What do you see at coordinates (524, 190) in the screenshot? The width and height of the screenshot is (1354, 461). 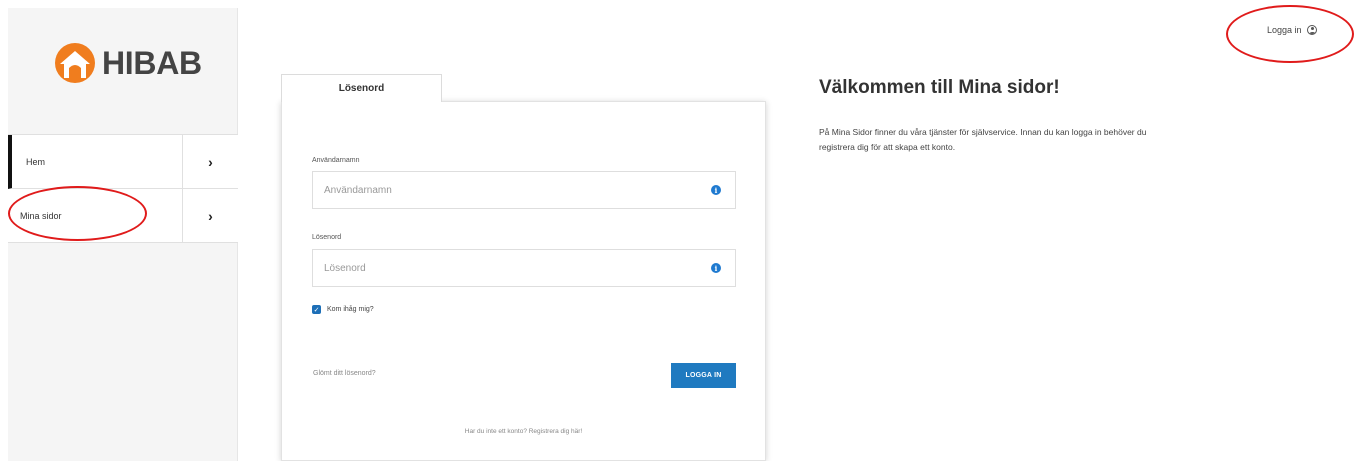 I see `username-field: Användarnamn i` at bounding box center [524, 190].